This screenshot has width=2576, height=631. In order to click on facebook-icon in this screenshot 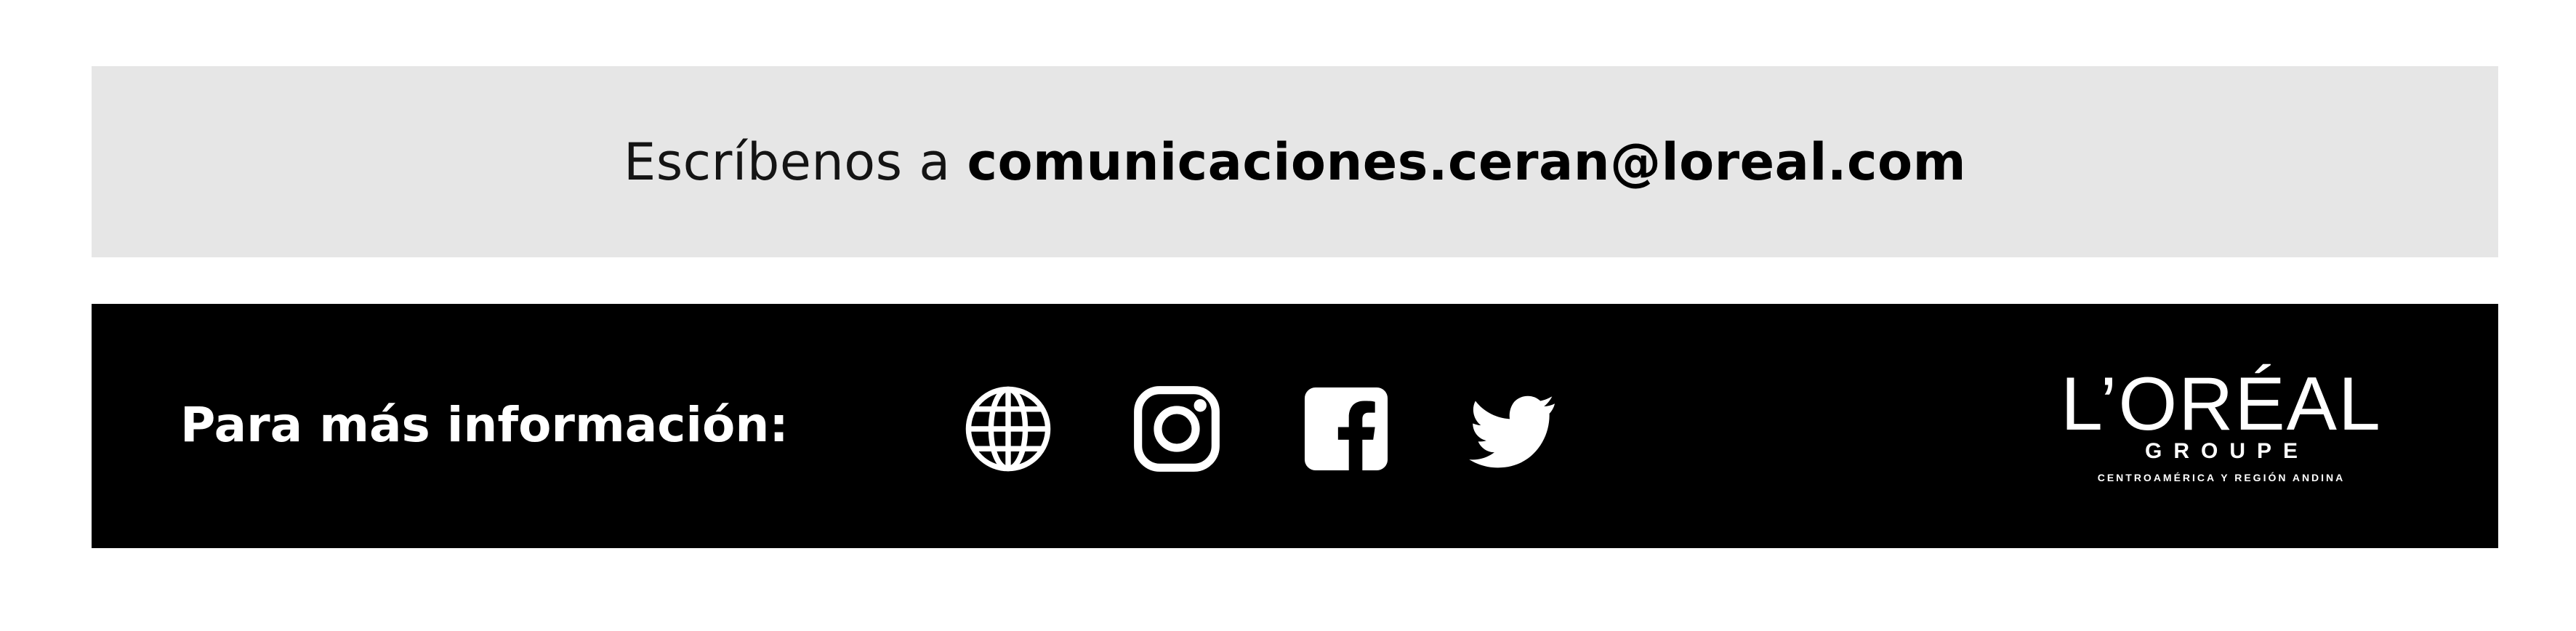, I will do `click(1346, 429)`.